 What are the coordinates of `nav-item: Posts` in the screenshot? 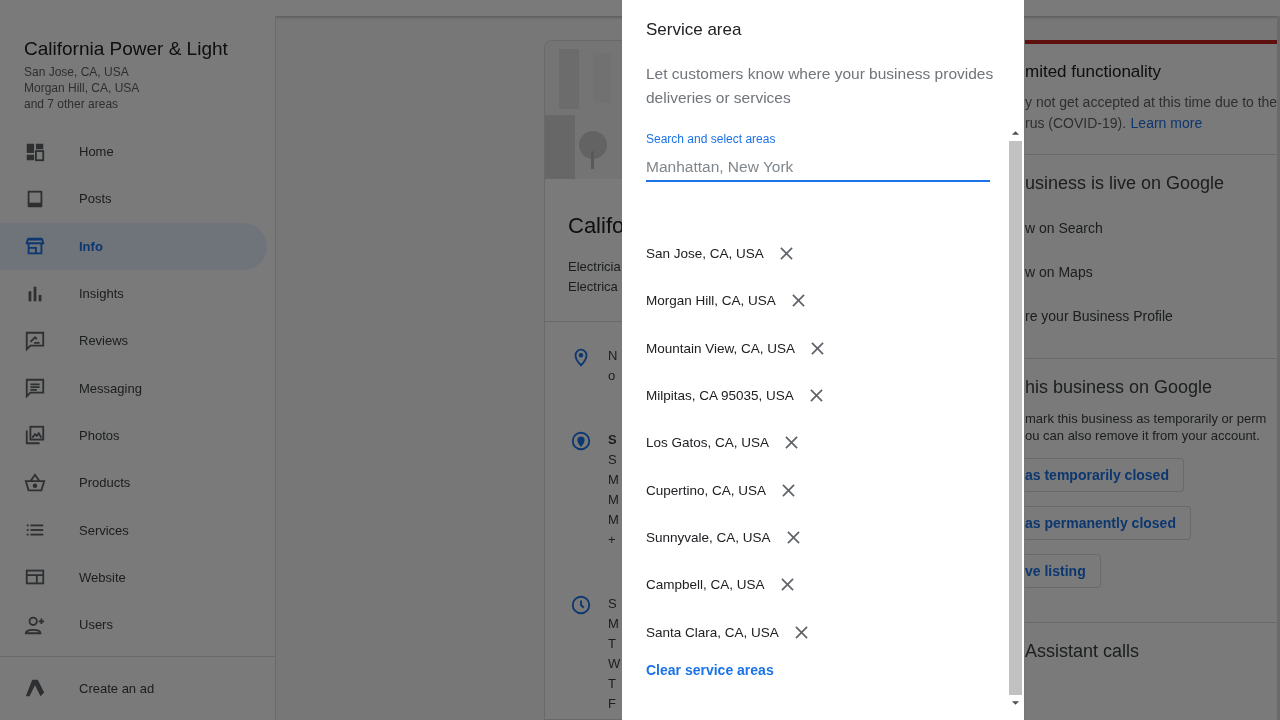 It's located at (133, 199).